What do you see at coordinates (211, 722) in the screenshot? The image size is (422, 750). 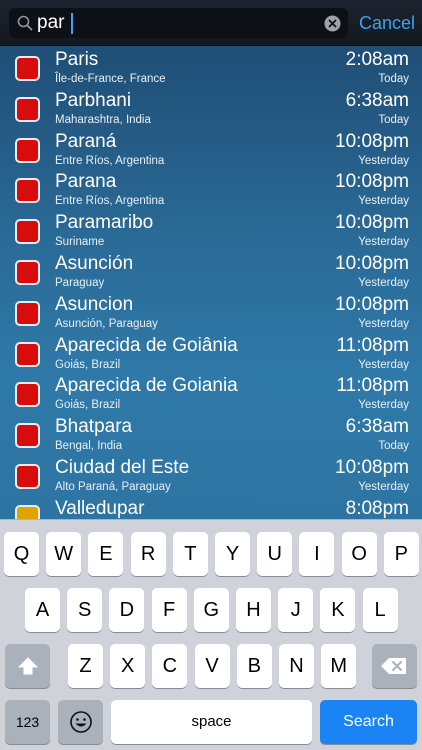 I see `space-key: space` at bounding box center [211, 722].